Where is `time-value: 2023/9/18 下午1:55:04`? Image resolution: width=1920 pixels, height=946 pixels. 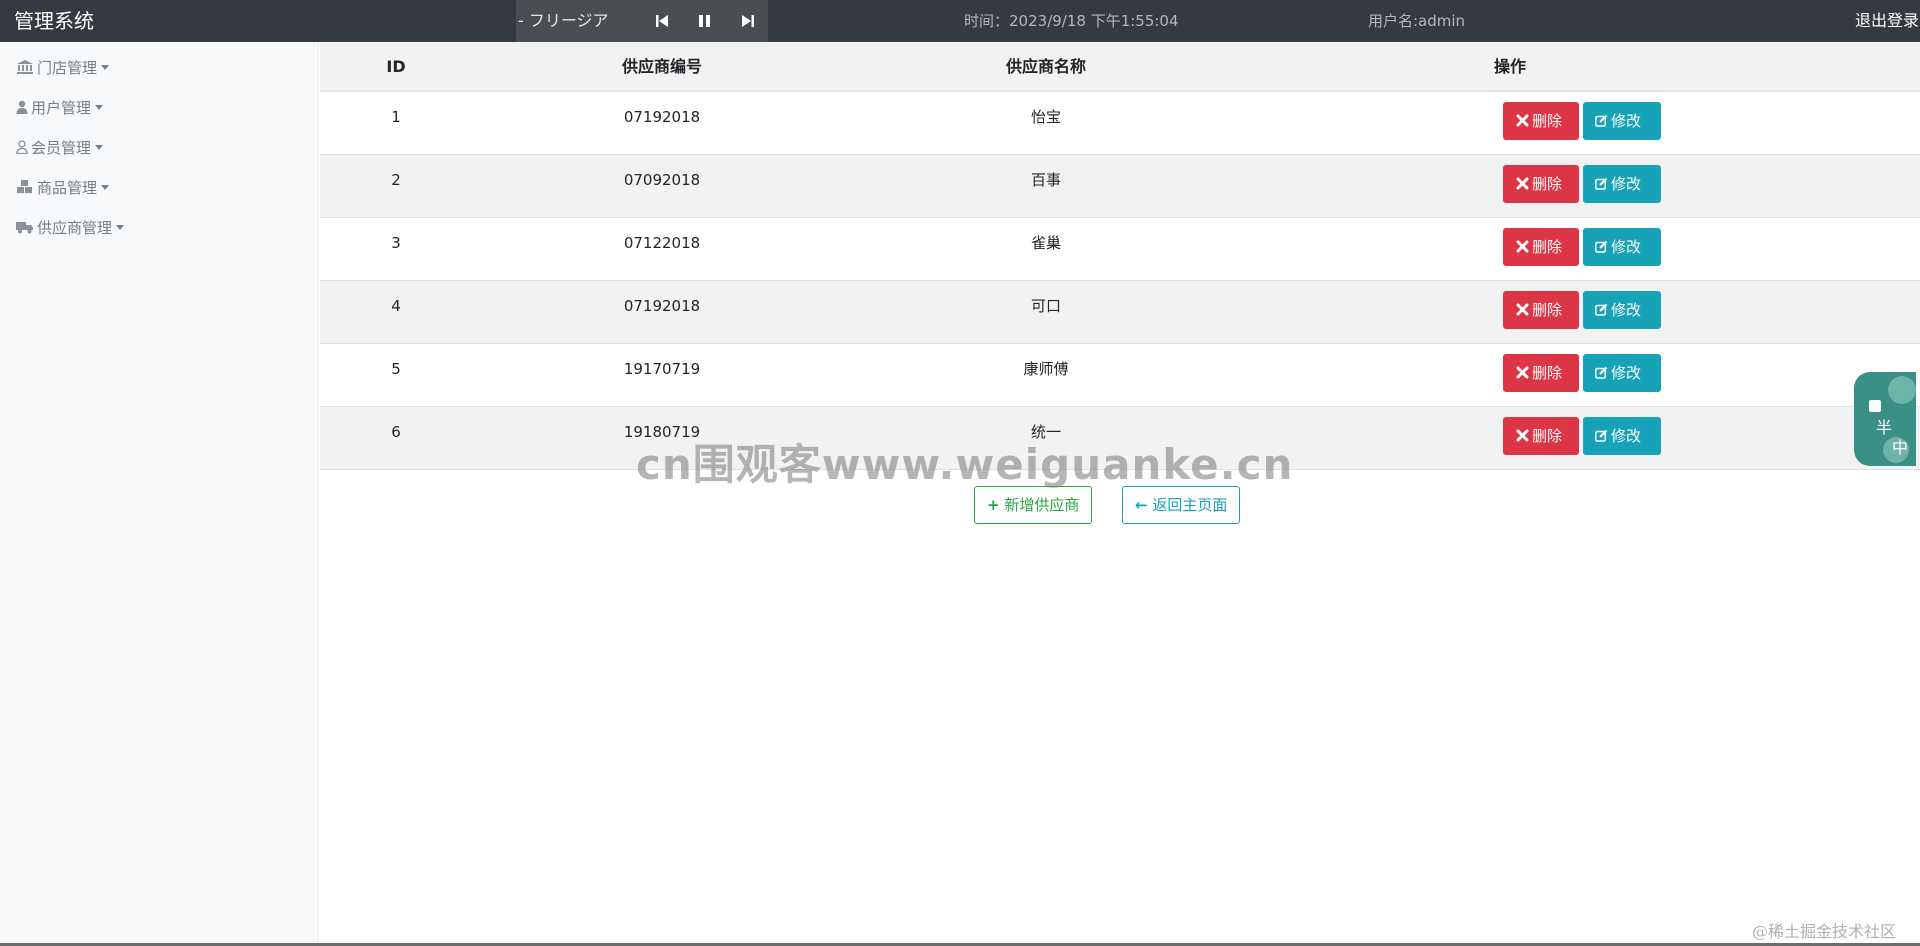
time-value: 2023/9/18 下午1:55:04 is located at coordinates (1094, 21).